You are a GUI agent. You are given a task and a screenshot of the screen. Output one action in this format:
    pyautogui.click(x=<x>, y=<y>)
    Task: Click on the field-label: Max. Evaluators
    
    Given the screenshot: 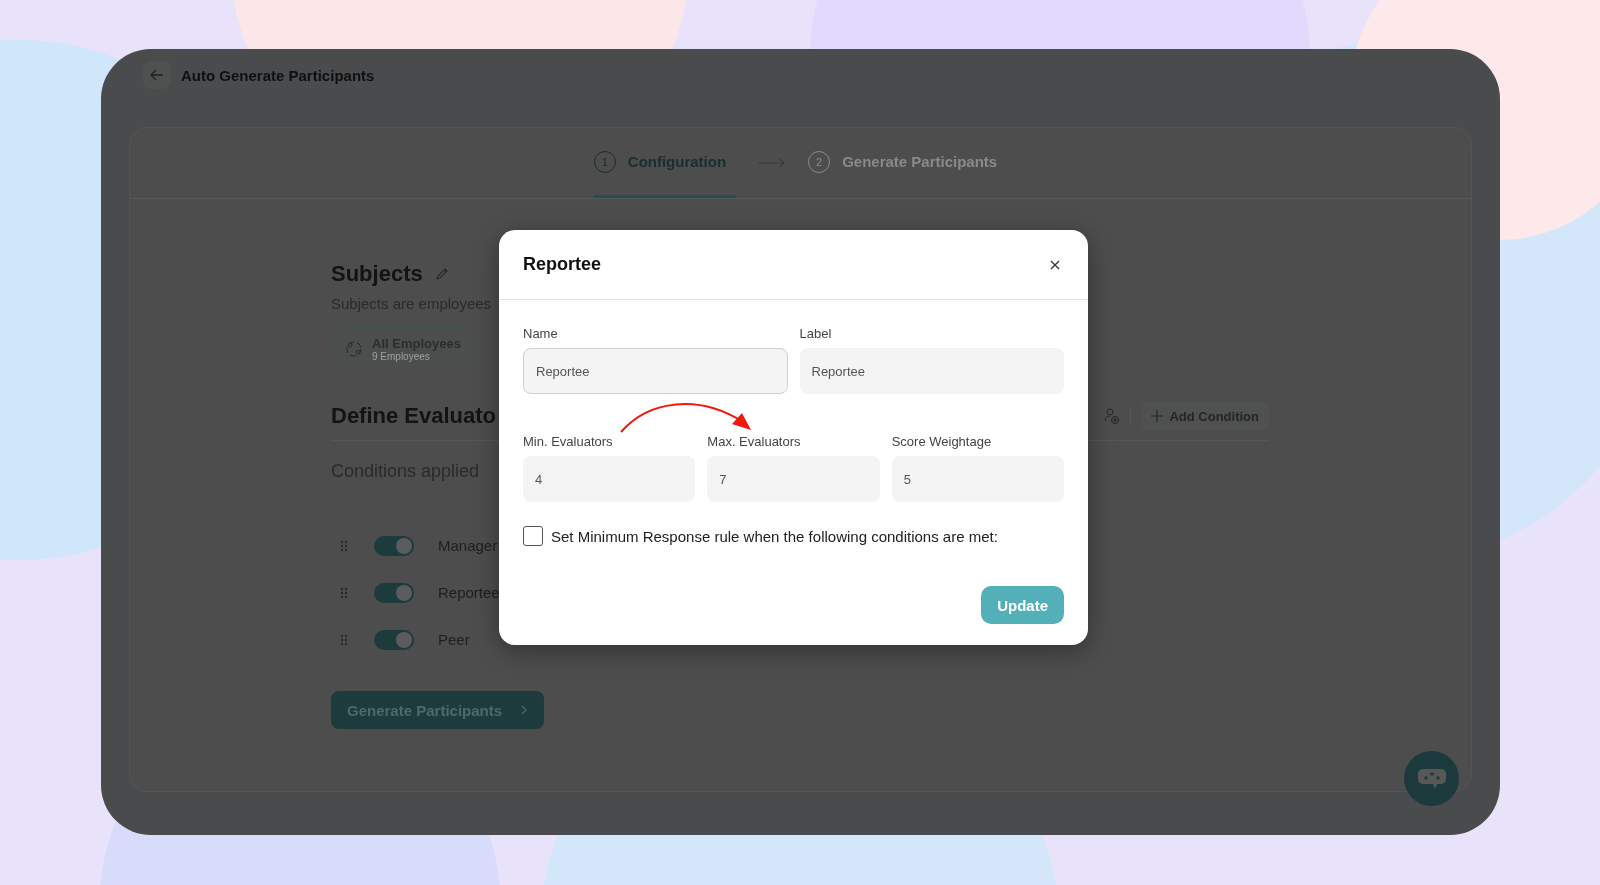 What is the action you would take?
    pyautogui.click(x=754, y=441)
    